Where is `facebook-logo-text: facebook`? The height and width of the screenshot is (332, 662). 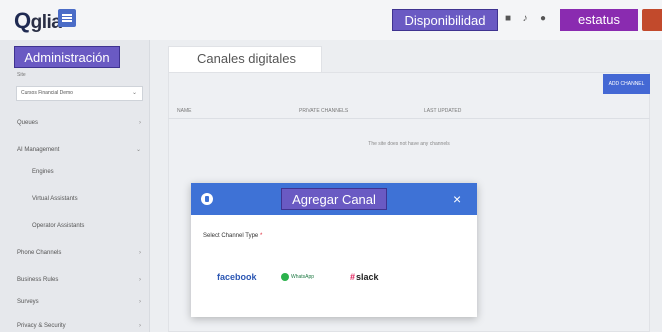 facebook-logo-text: facebook is located at coordinates (237, 277).